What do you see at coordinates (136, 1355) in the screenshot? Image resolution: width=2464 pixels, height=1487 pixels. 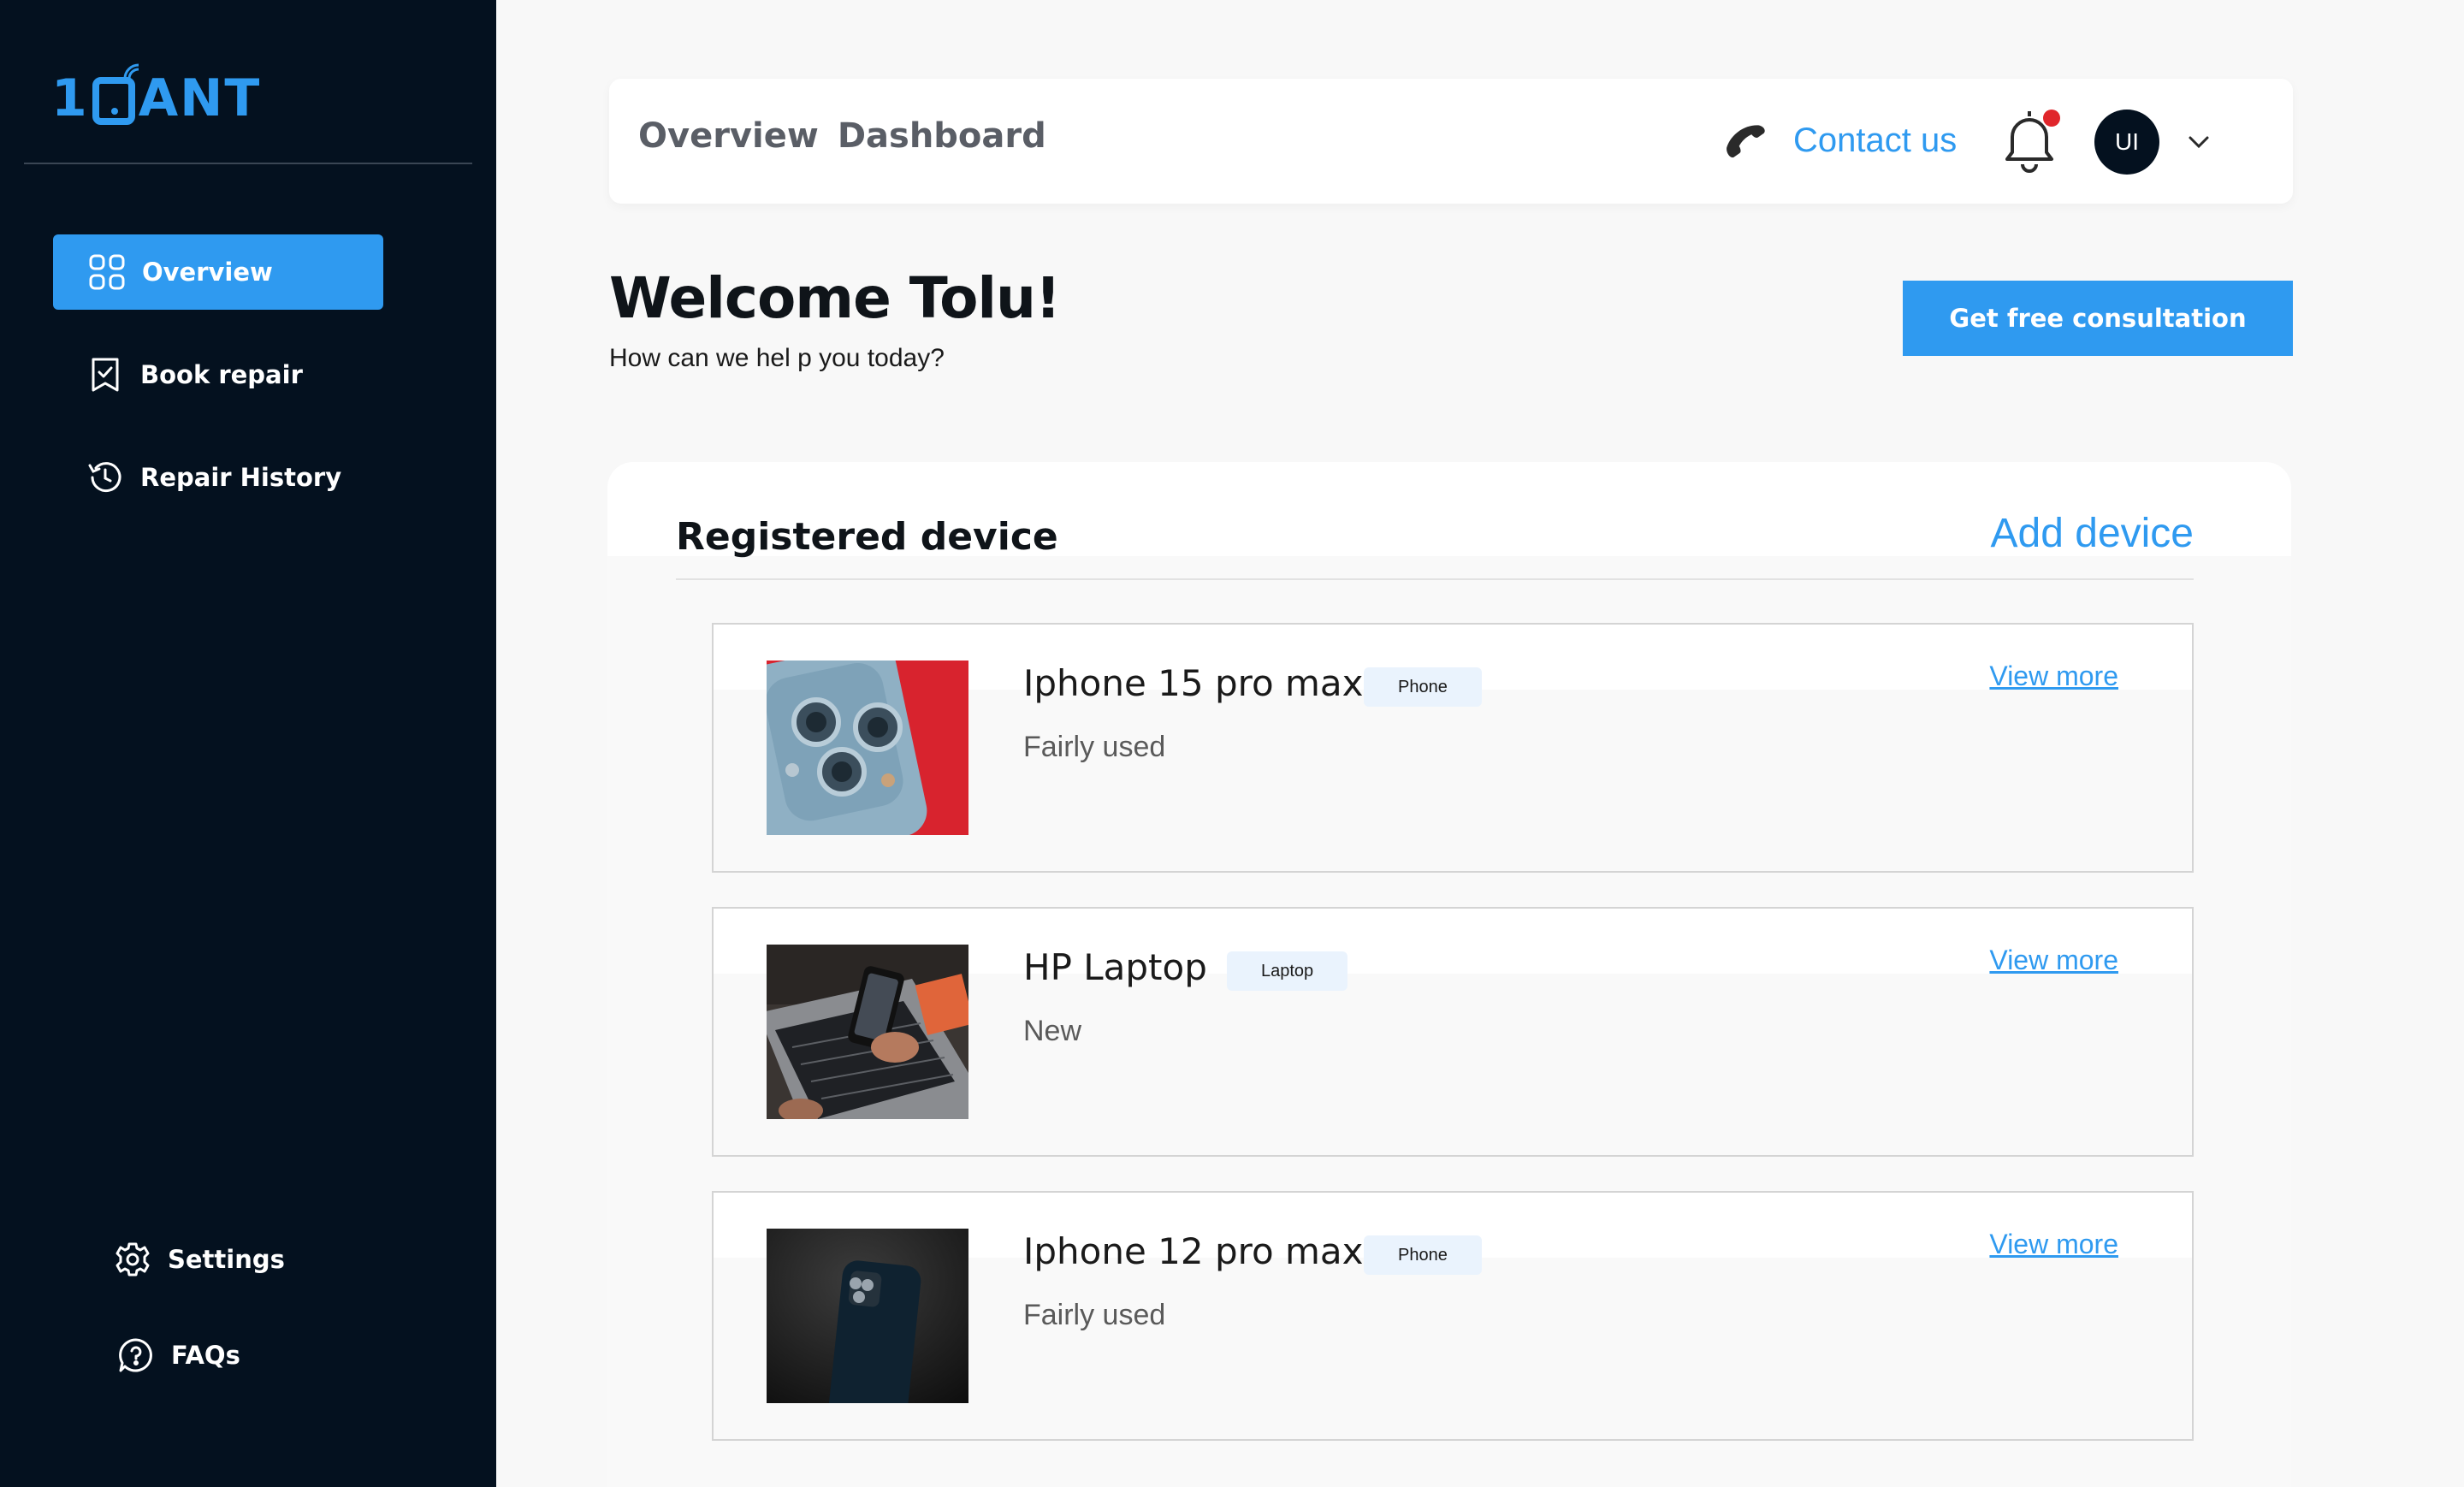 I see `chat-question-icon` at bounding box center [136, 1355].